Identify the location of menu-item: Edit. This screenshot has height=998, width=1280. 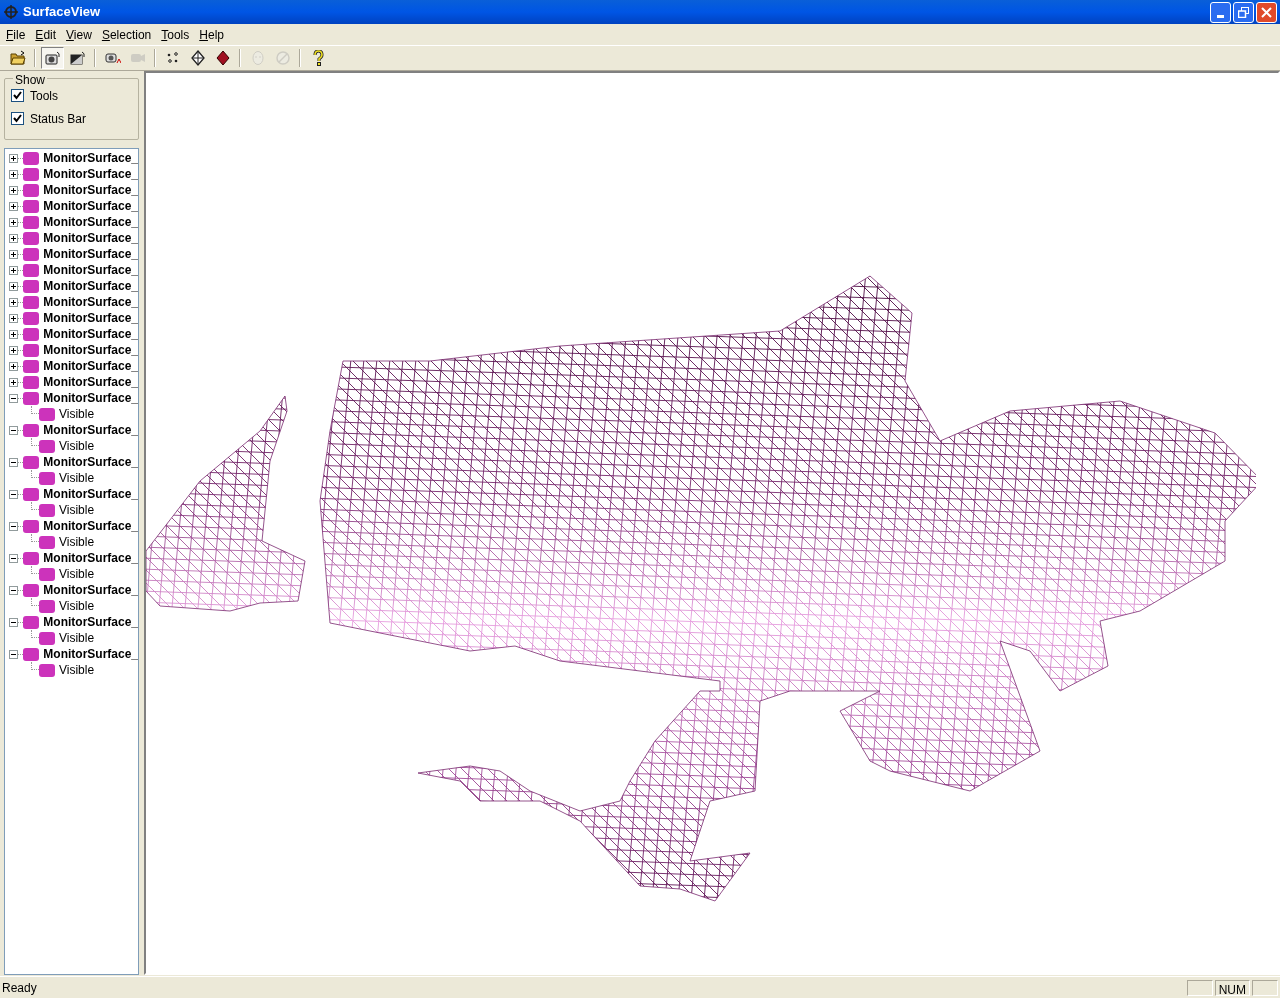
(46, 34).